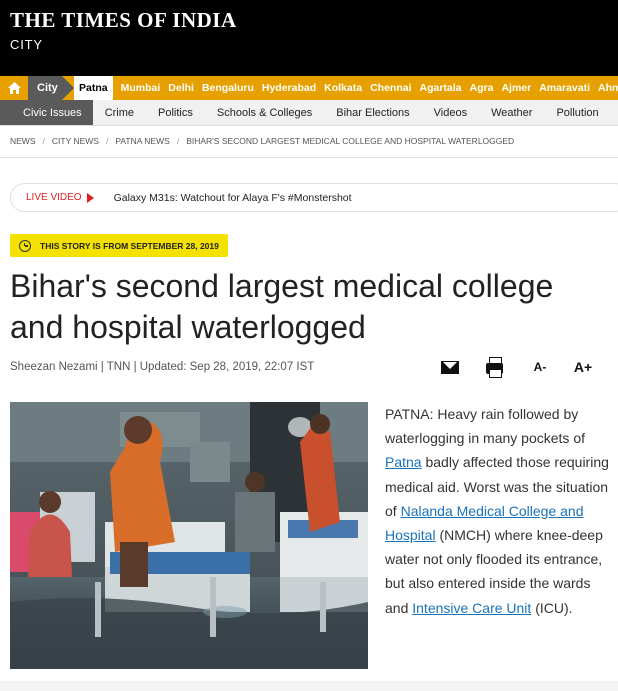 The height and width of the screenshot is (691, 618). Describe the element at coordinates (450, 112) in the screenshot. I see `subnav-videos: Videos` at that location.